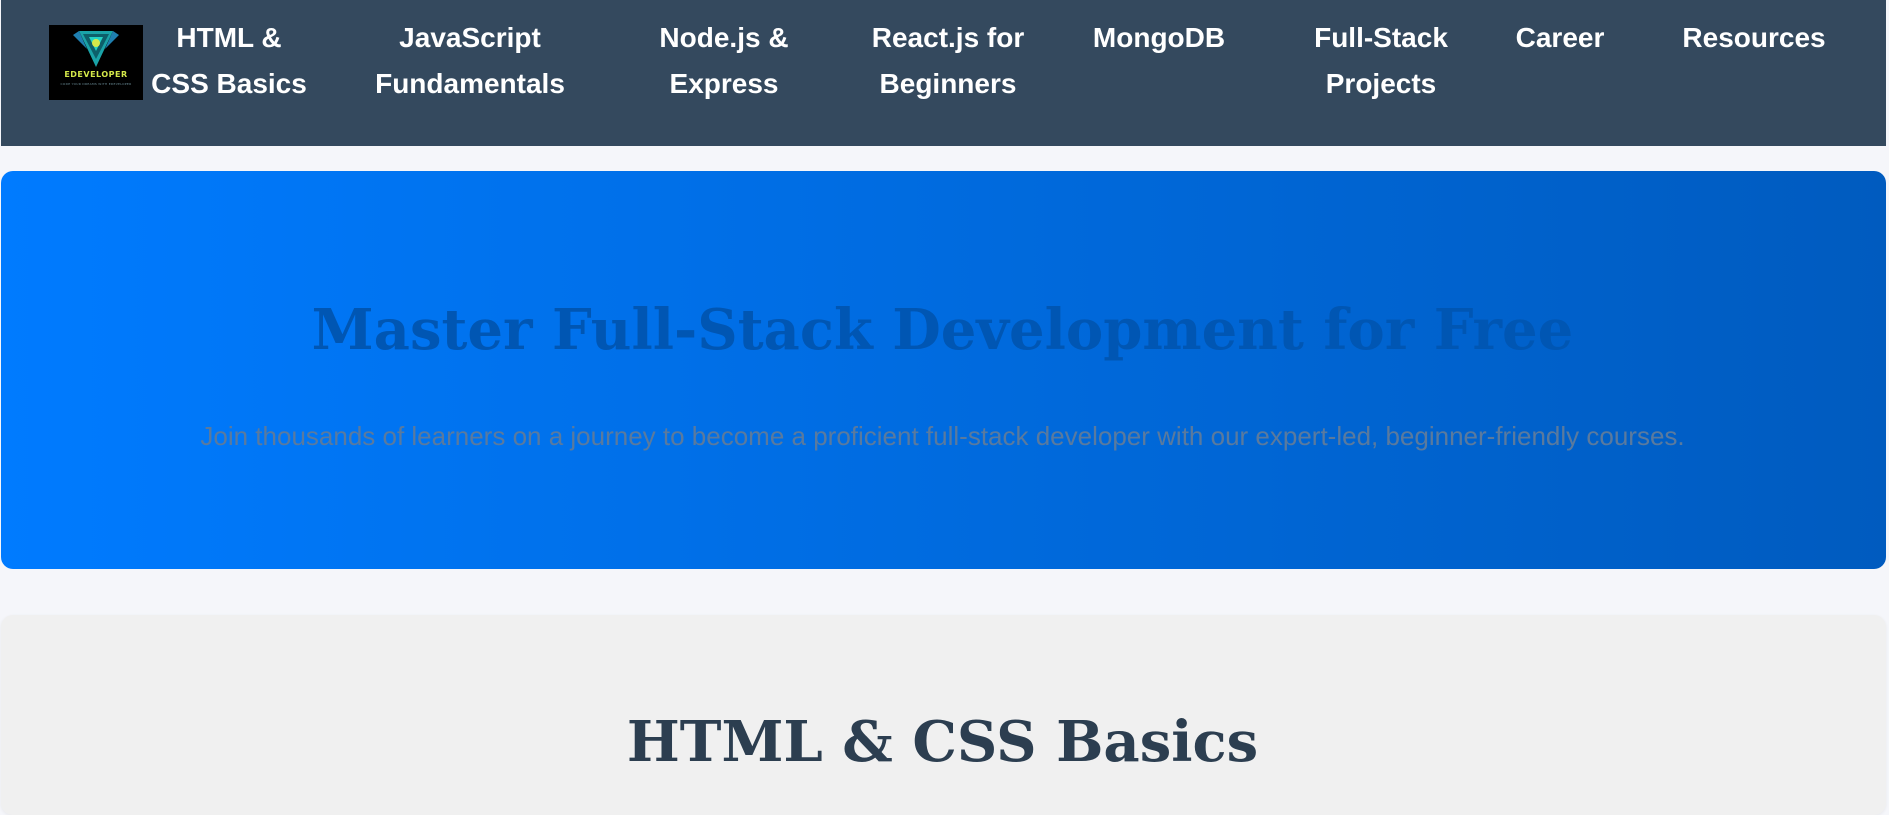 The height and width of the screenshot is (815, 1889). I want to click on logo-emblem-icon, so click(96, 49).